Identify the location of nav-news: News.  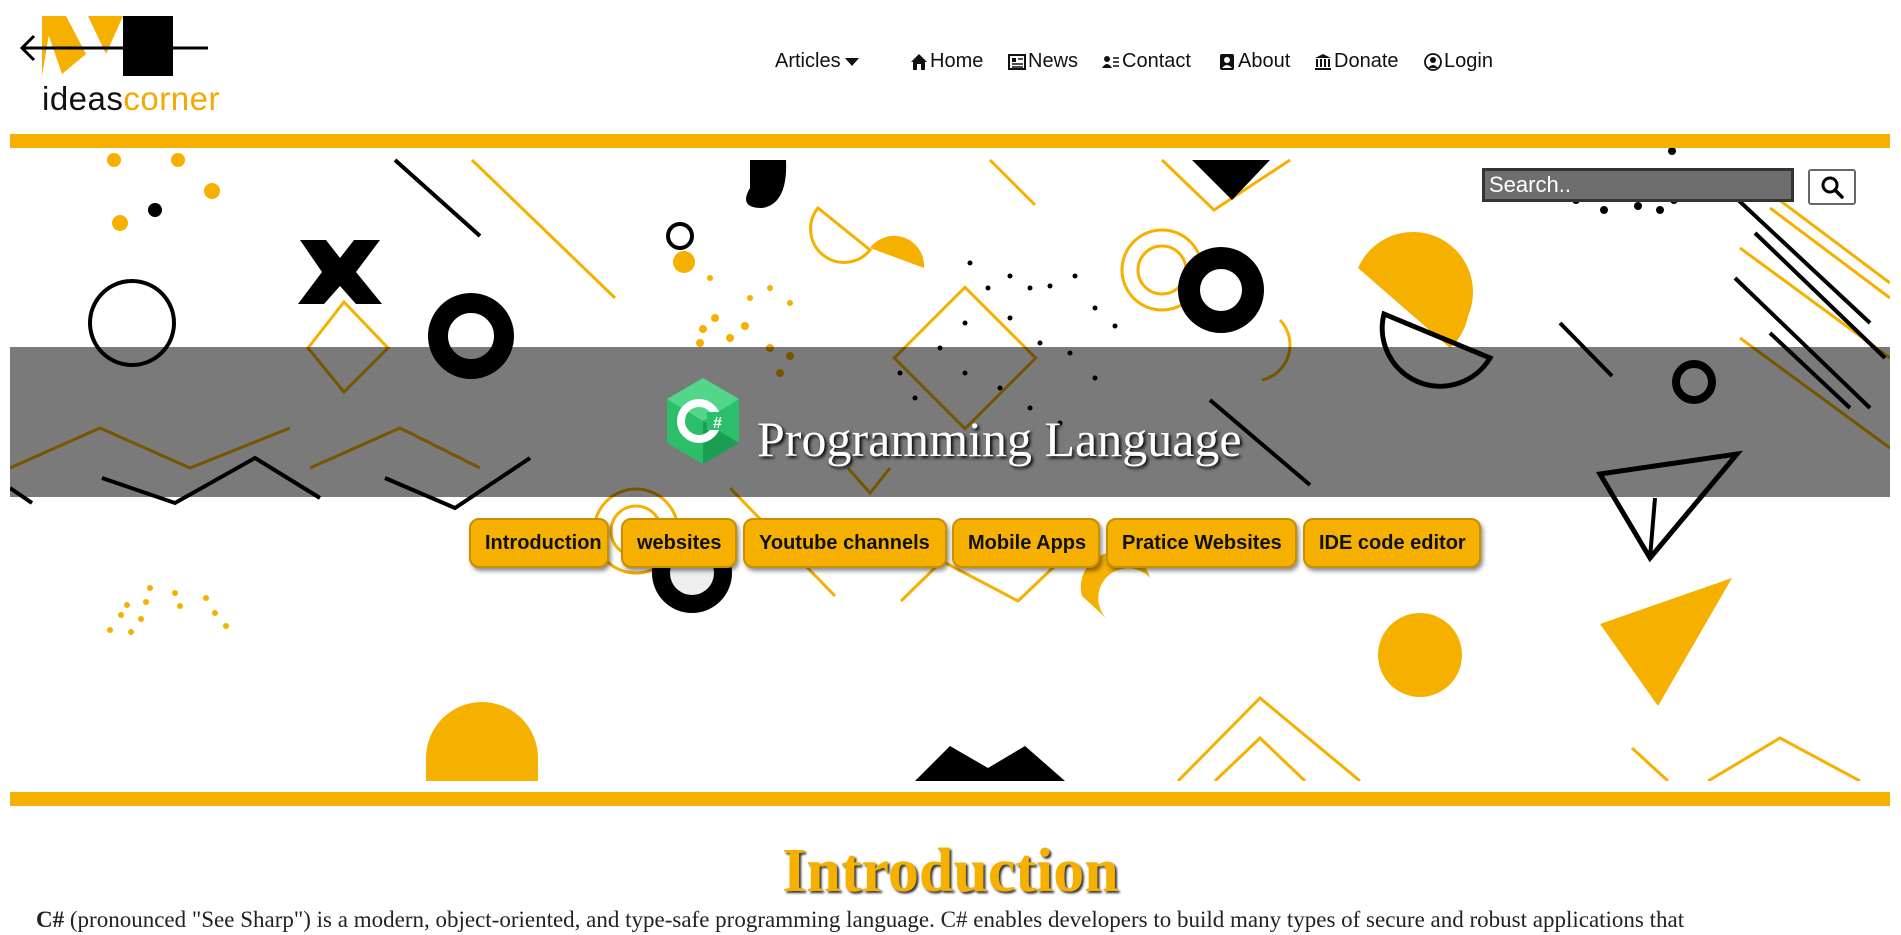
(1043, 61).